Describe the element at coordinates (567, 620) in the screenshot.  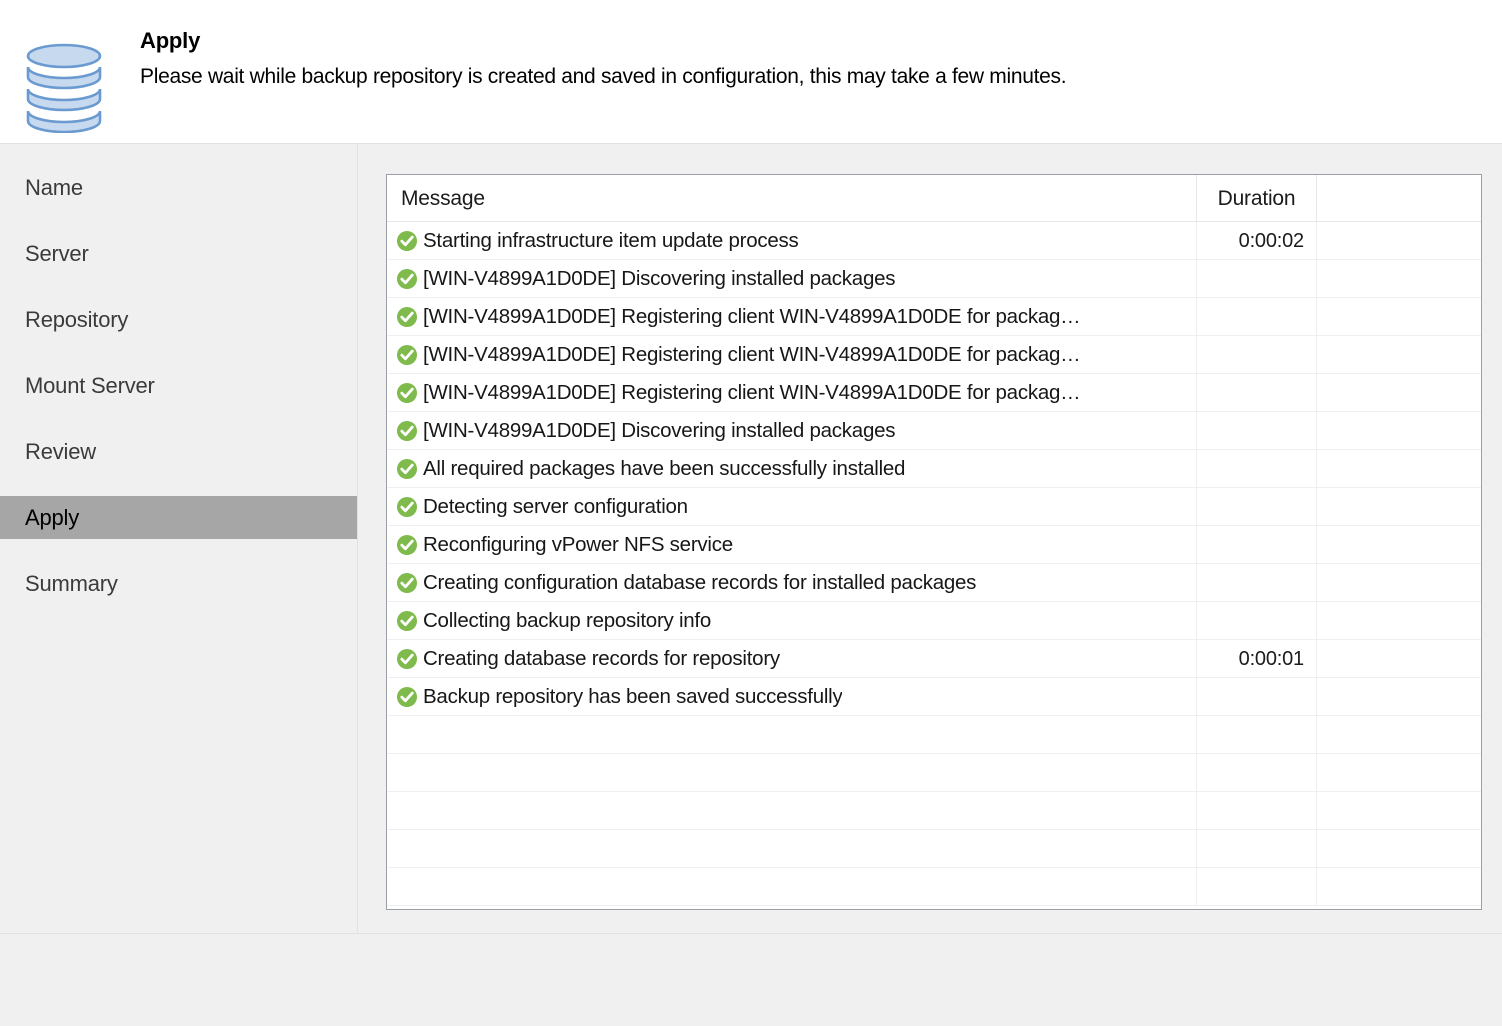
I see `message-text: Collecting backup repository info` at that location.